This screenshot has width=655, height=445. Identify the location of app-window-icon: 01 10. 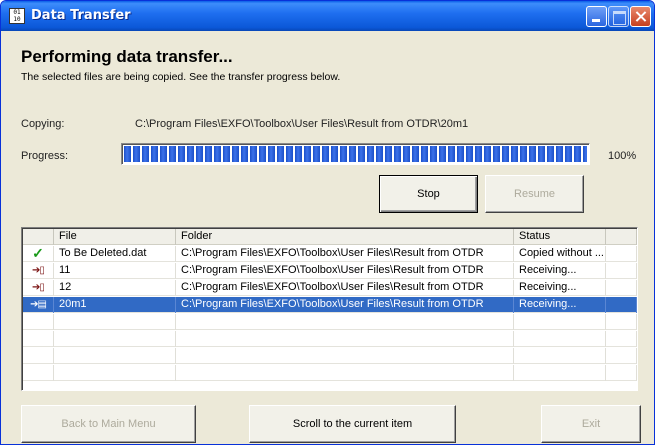
(17, 16).